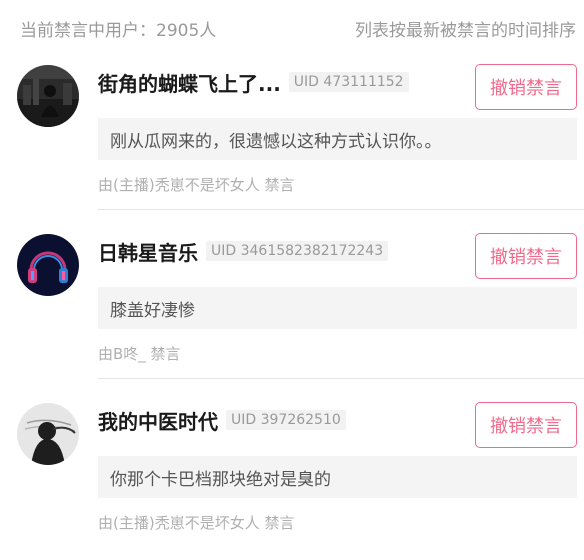 This screenshot has width=584, height=560. What do you see at coordinates (337, 139) in the screenshot?
I see `banned-message: 刚从瓜网来的，很遗憾以这种方式认识你。。` at bounding box center [337, 139].